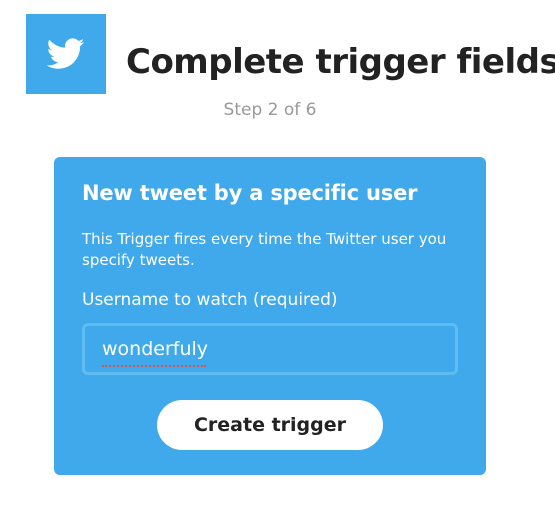 The image size is (555, 511). What do you see at coordinates (340, 62) in the screenshot?
I see `page-title: Complete trigger fields` at bounding box center [340, 62].